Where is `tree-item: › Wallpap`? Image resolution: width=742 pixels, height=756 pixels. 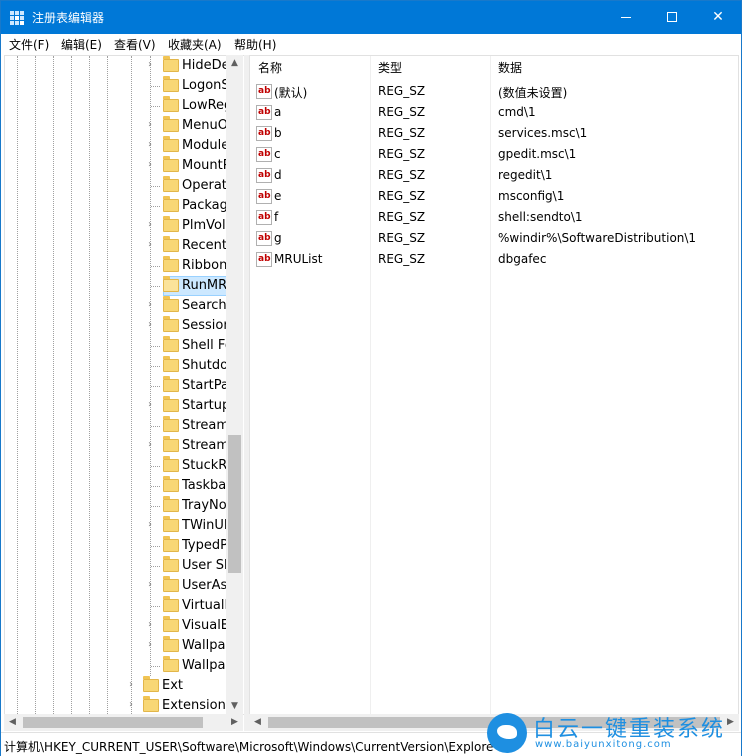 tree-item: › Wallpap is located at coordinates (117, 646).